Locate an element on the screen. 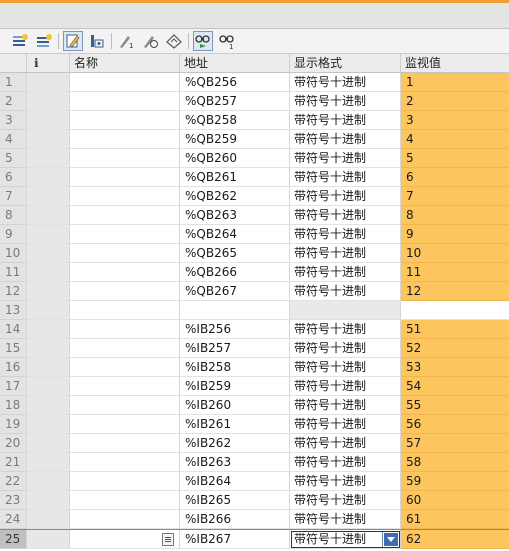 The height and width of the screenshot is (551, 509). row-index: 6 is located at coordinates (13, 177).